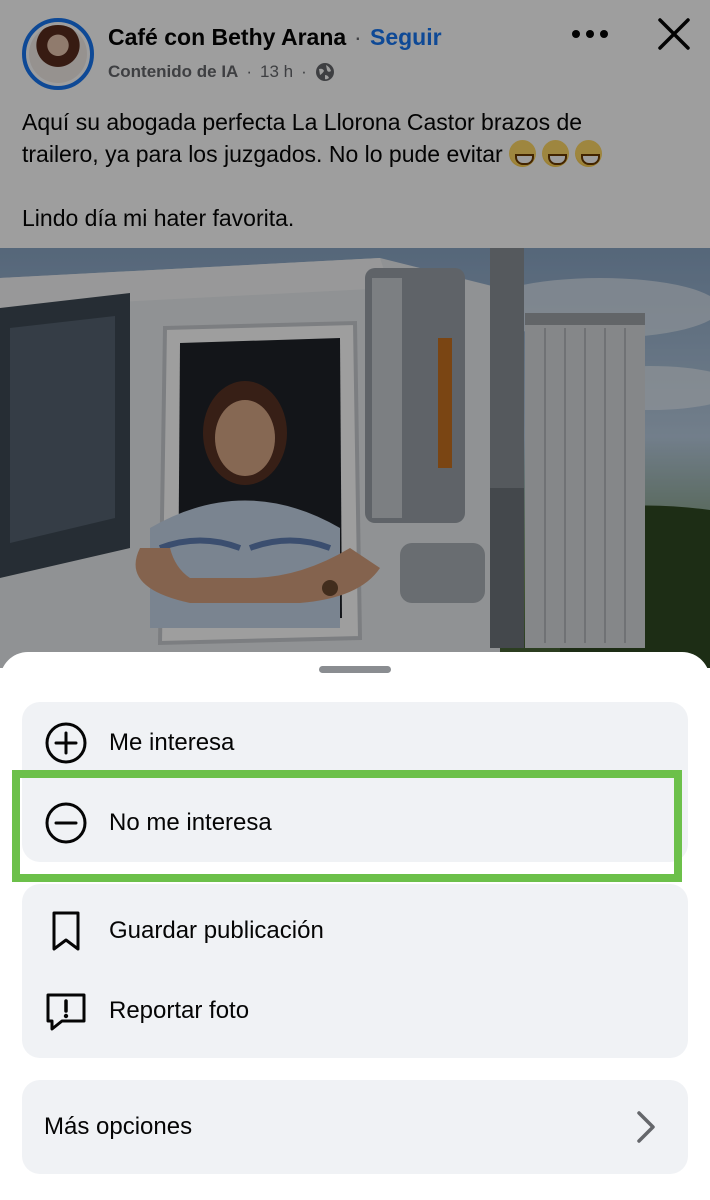  Describe the element at coordinates (172, 742) in the screenshot. I see `interested-label: Me interesa` at that location.